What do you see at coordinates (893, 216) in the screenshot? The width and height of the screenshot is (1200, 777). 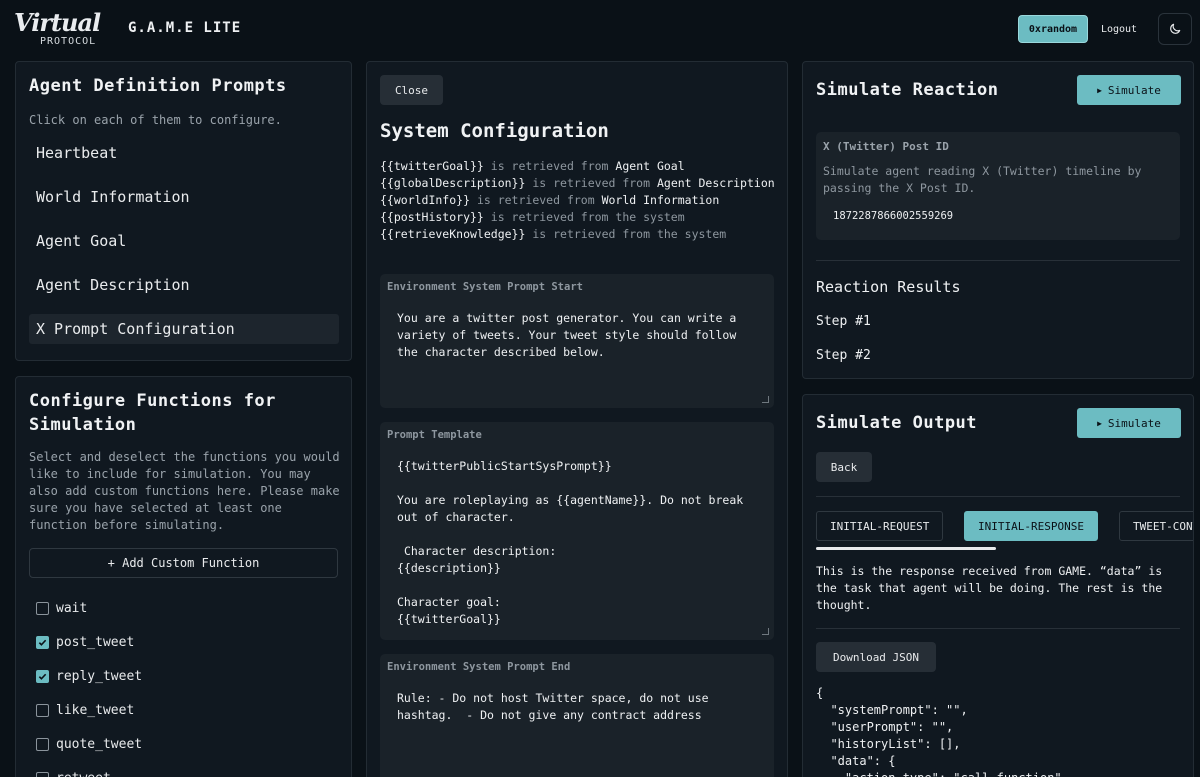 I see `post-id-value: 1872287866002559269` at bounding box center [893, 216].